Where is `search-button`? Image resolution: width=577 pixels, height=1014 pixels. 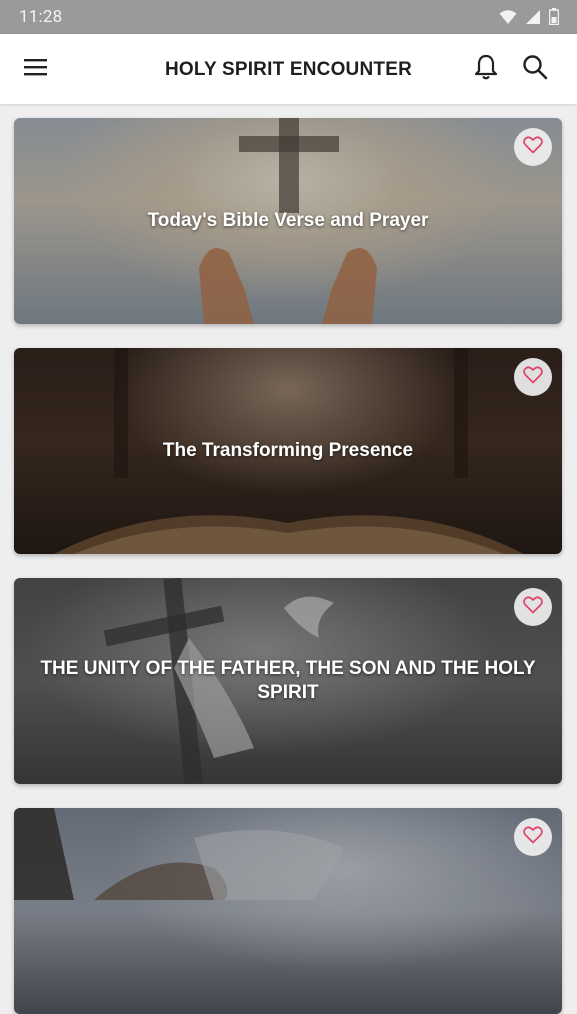
search-button is located at coordinates (535, 69).